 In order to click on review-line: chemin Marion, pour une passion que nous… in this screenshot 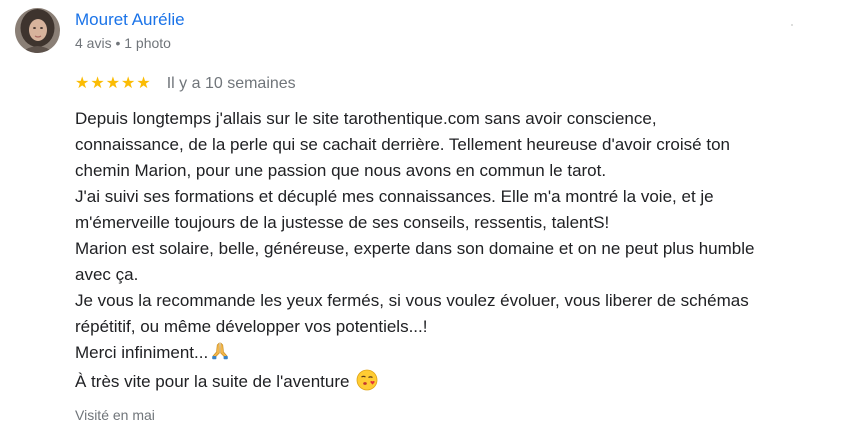, I will do `click(341, 170)`.